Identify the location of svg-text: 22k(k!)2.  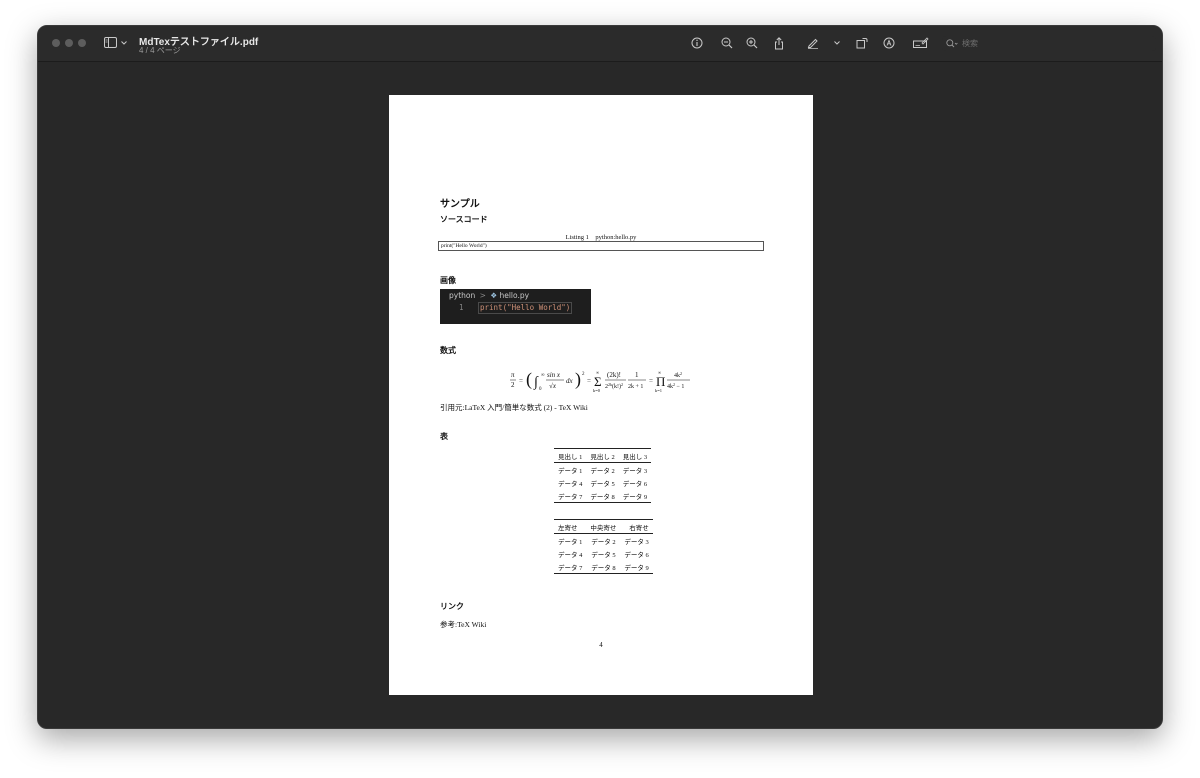
(614, 386).